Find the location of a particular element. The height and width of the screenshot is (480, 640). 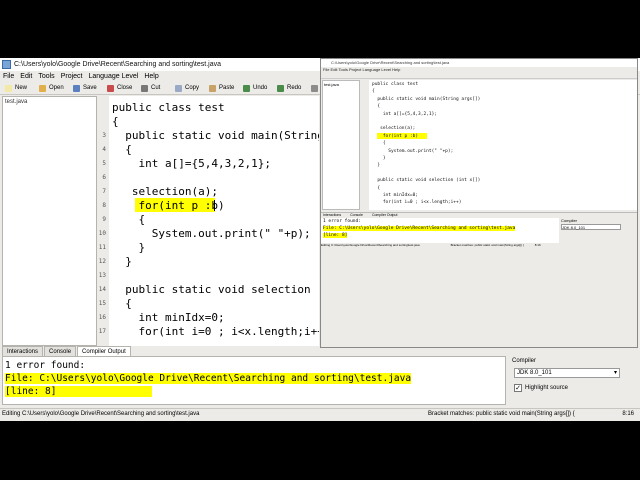

menu-help: Help is located at coordinates (151, 76).